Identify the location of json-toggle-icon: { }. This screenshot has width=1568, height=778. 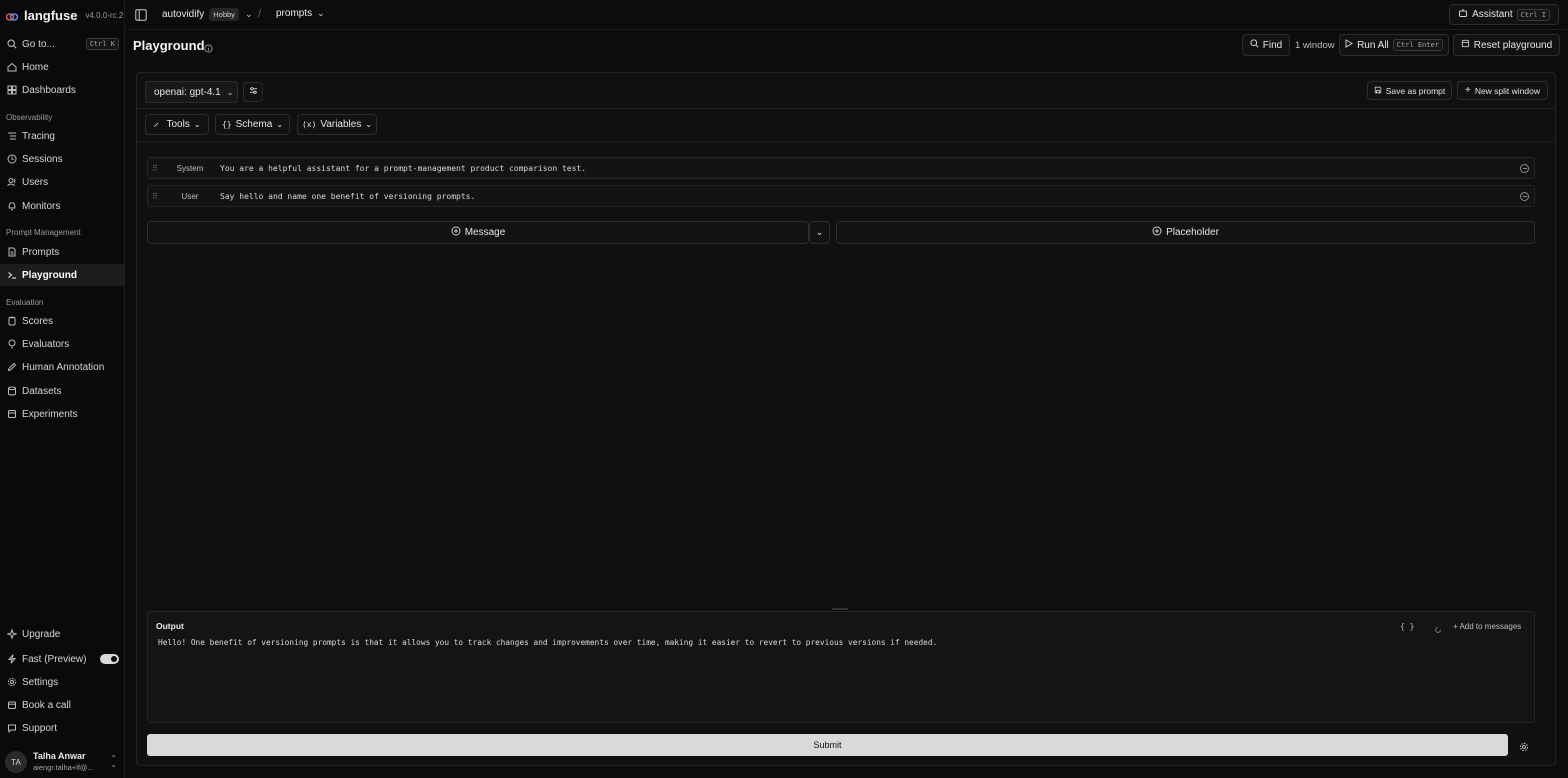
(1407, 626).